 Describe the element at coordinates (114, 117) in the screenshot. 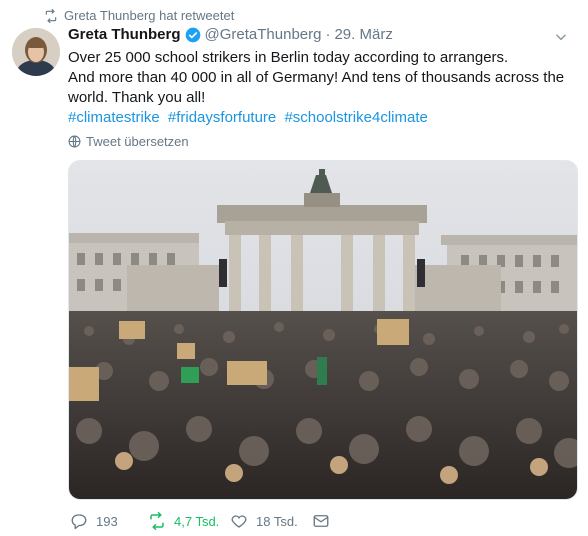

I see `hashtag-link: #climatestrike` at that location.